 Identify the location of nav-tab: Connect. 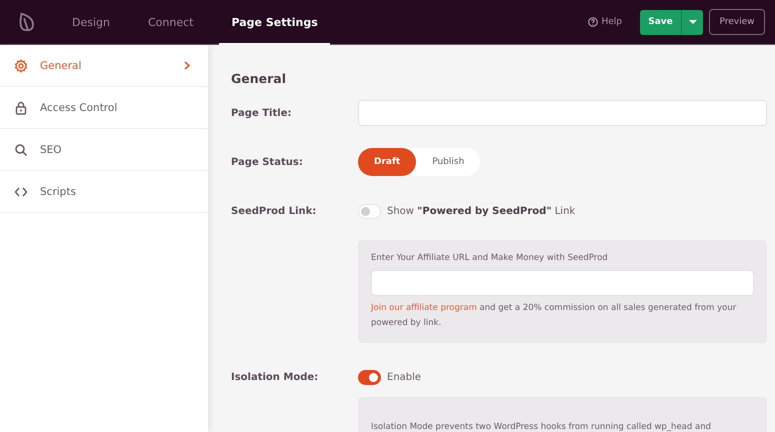
(171, 22).